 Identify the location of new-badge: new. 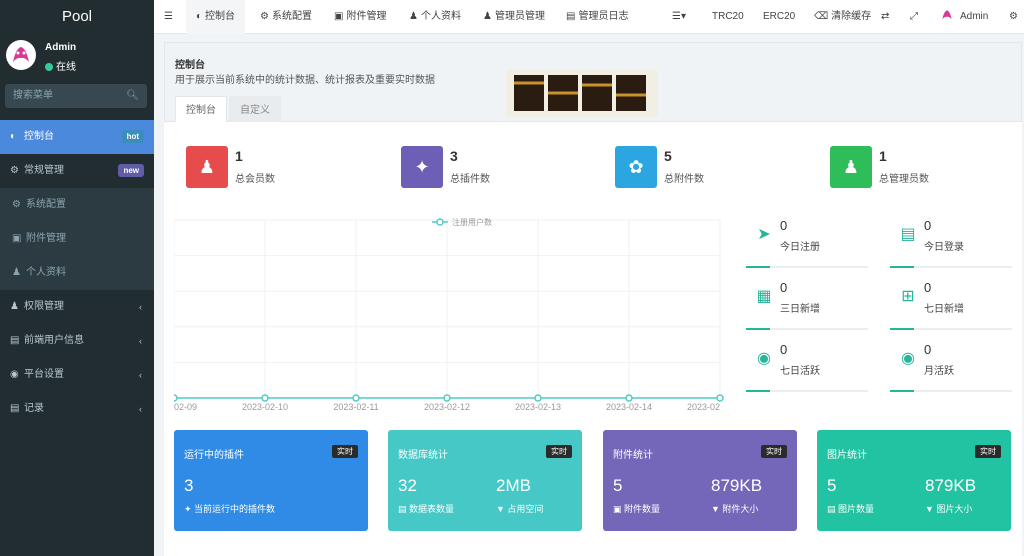
(131, 170).